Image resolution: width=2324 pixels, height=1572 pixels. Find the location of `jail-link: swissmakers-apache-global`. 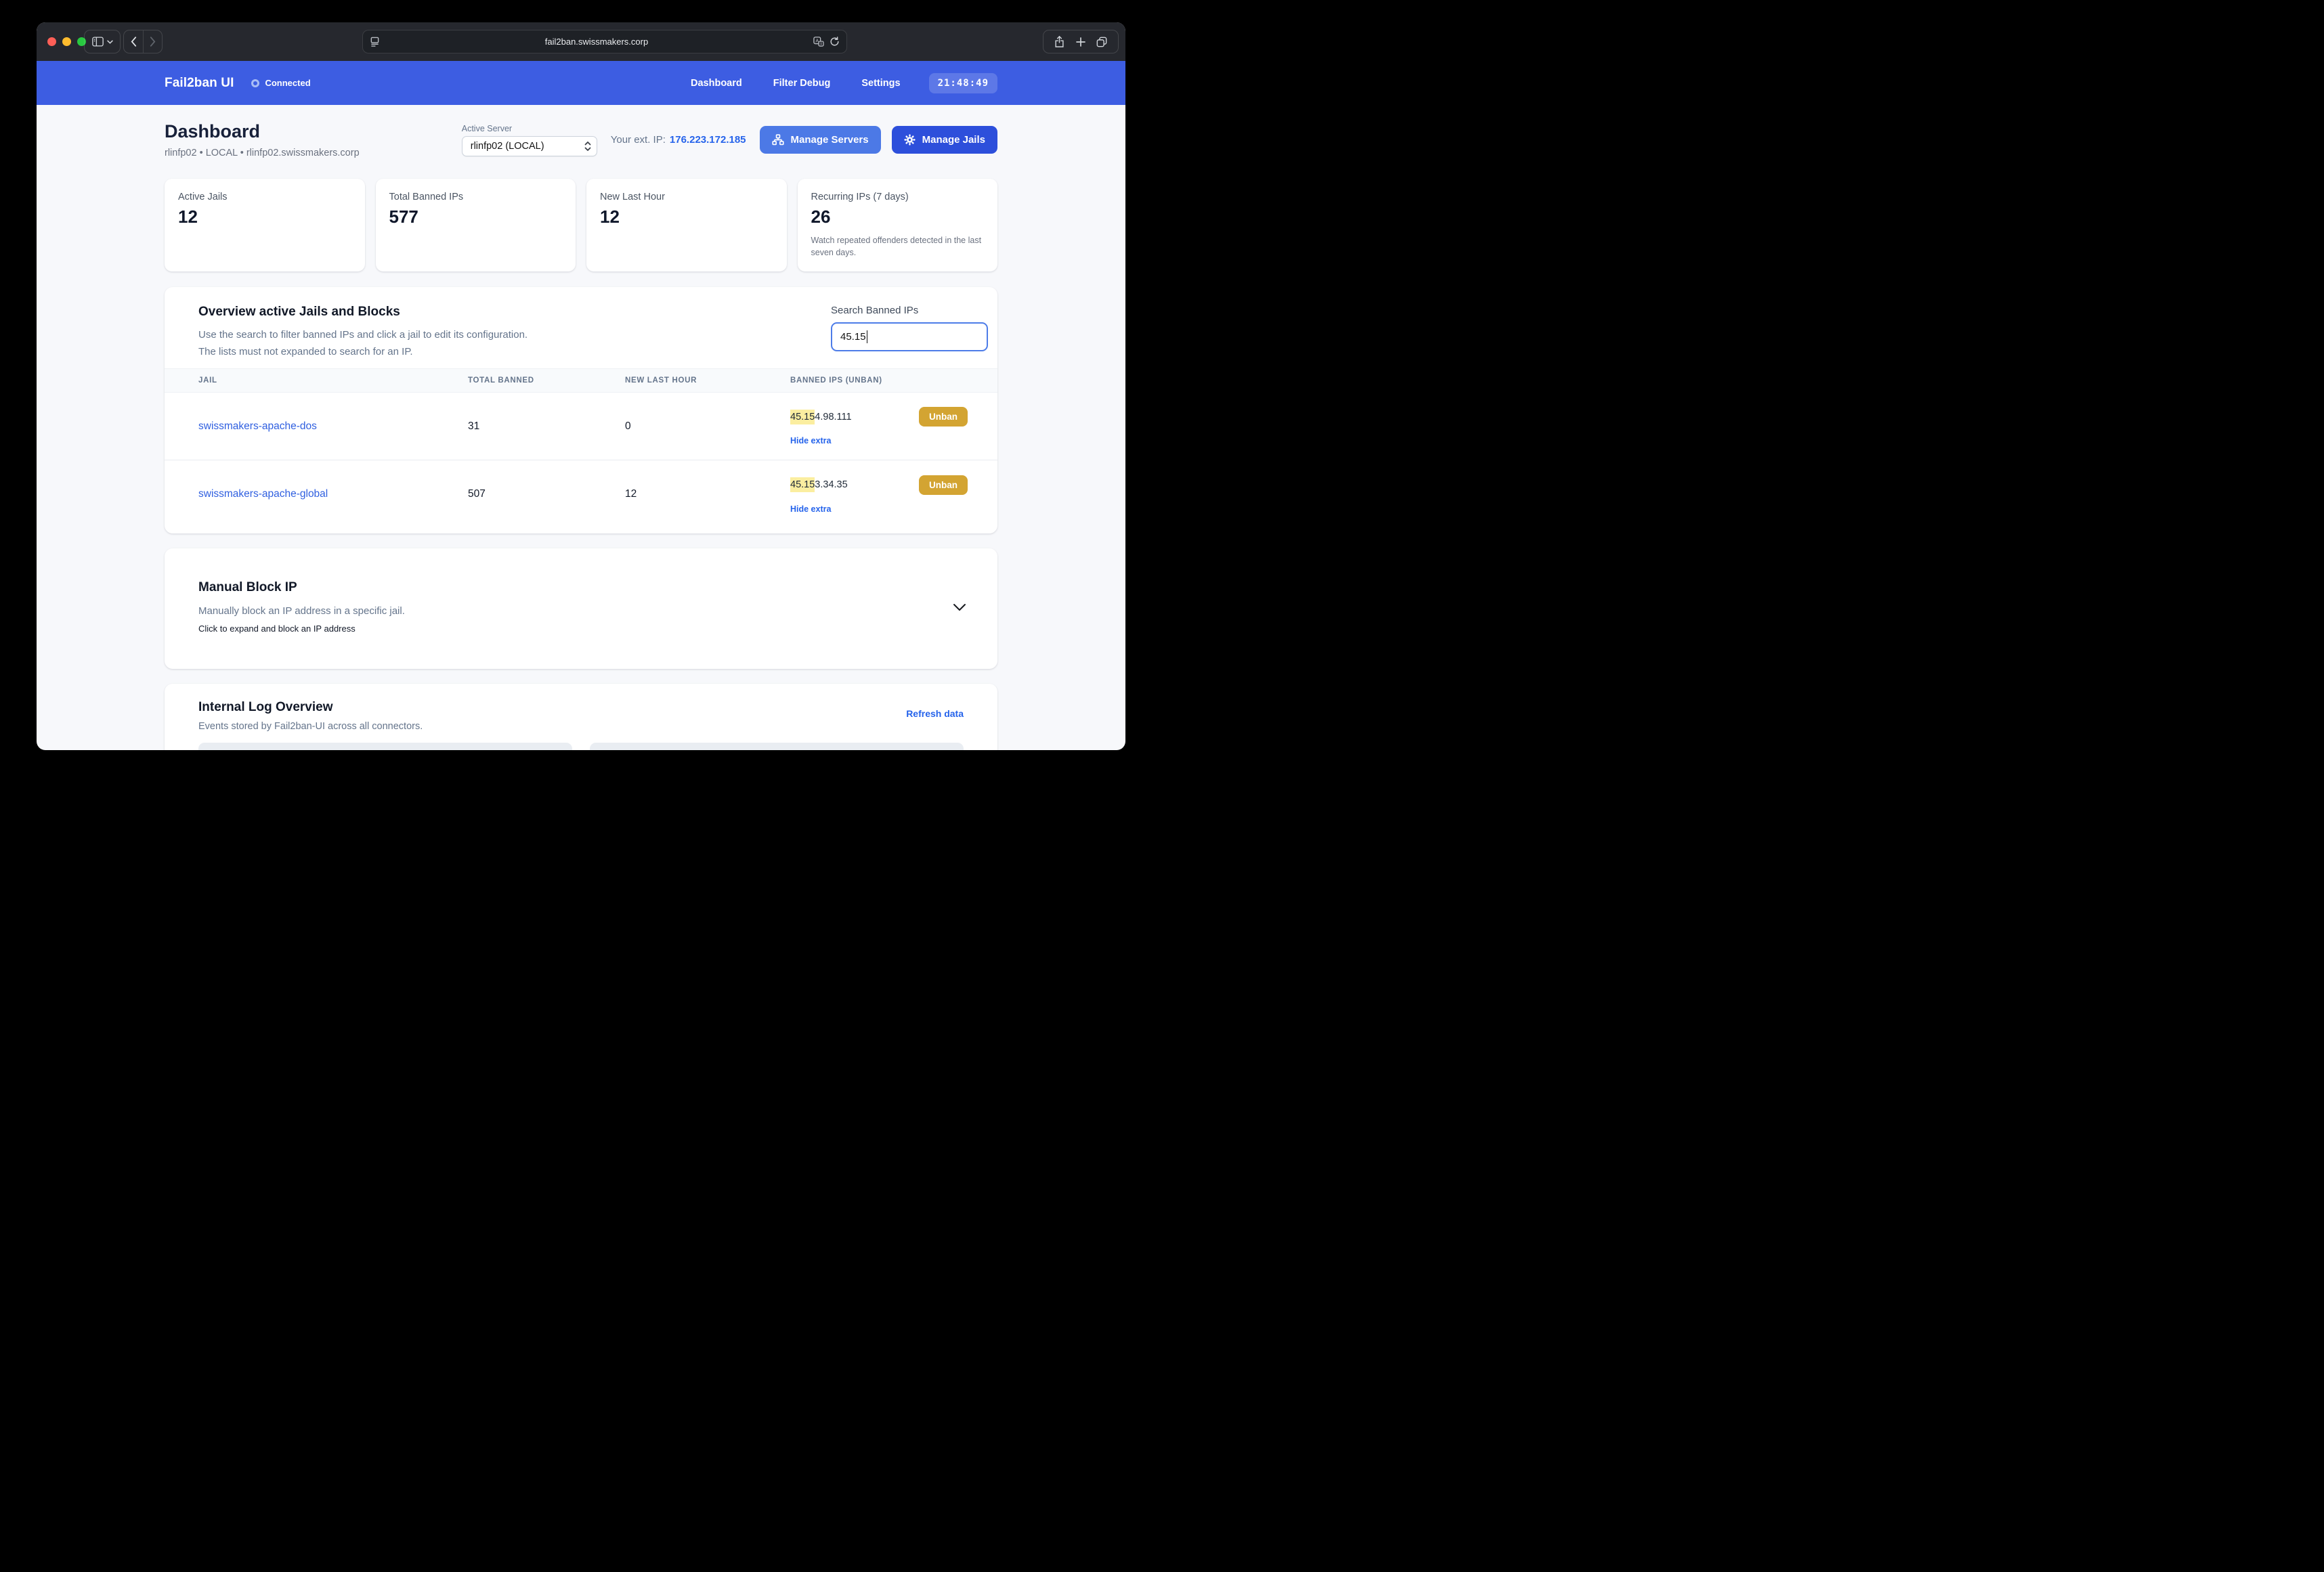

jail-link: swissmakers-apache-global is located at coordinates (333, 494).